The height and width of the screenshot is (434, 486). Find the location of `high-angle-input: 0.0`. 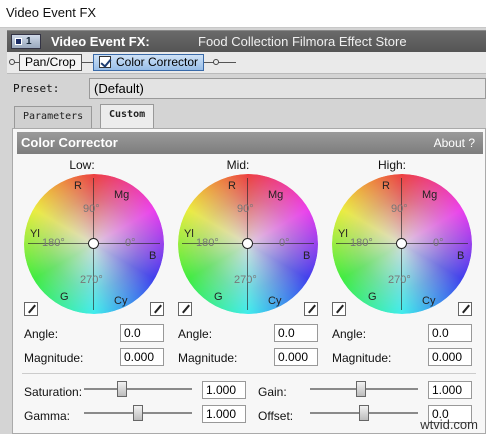

high-angle-input: 0.0 is located at coordinates (450, 333).